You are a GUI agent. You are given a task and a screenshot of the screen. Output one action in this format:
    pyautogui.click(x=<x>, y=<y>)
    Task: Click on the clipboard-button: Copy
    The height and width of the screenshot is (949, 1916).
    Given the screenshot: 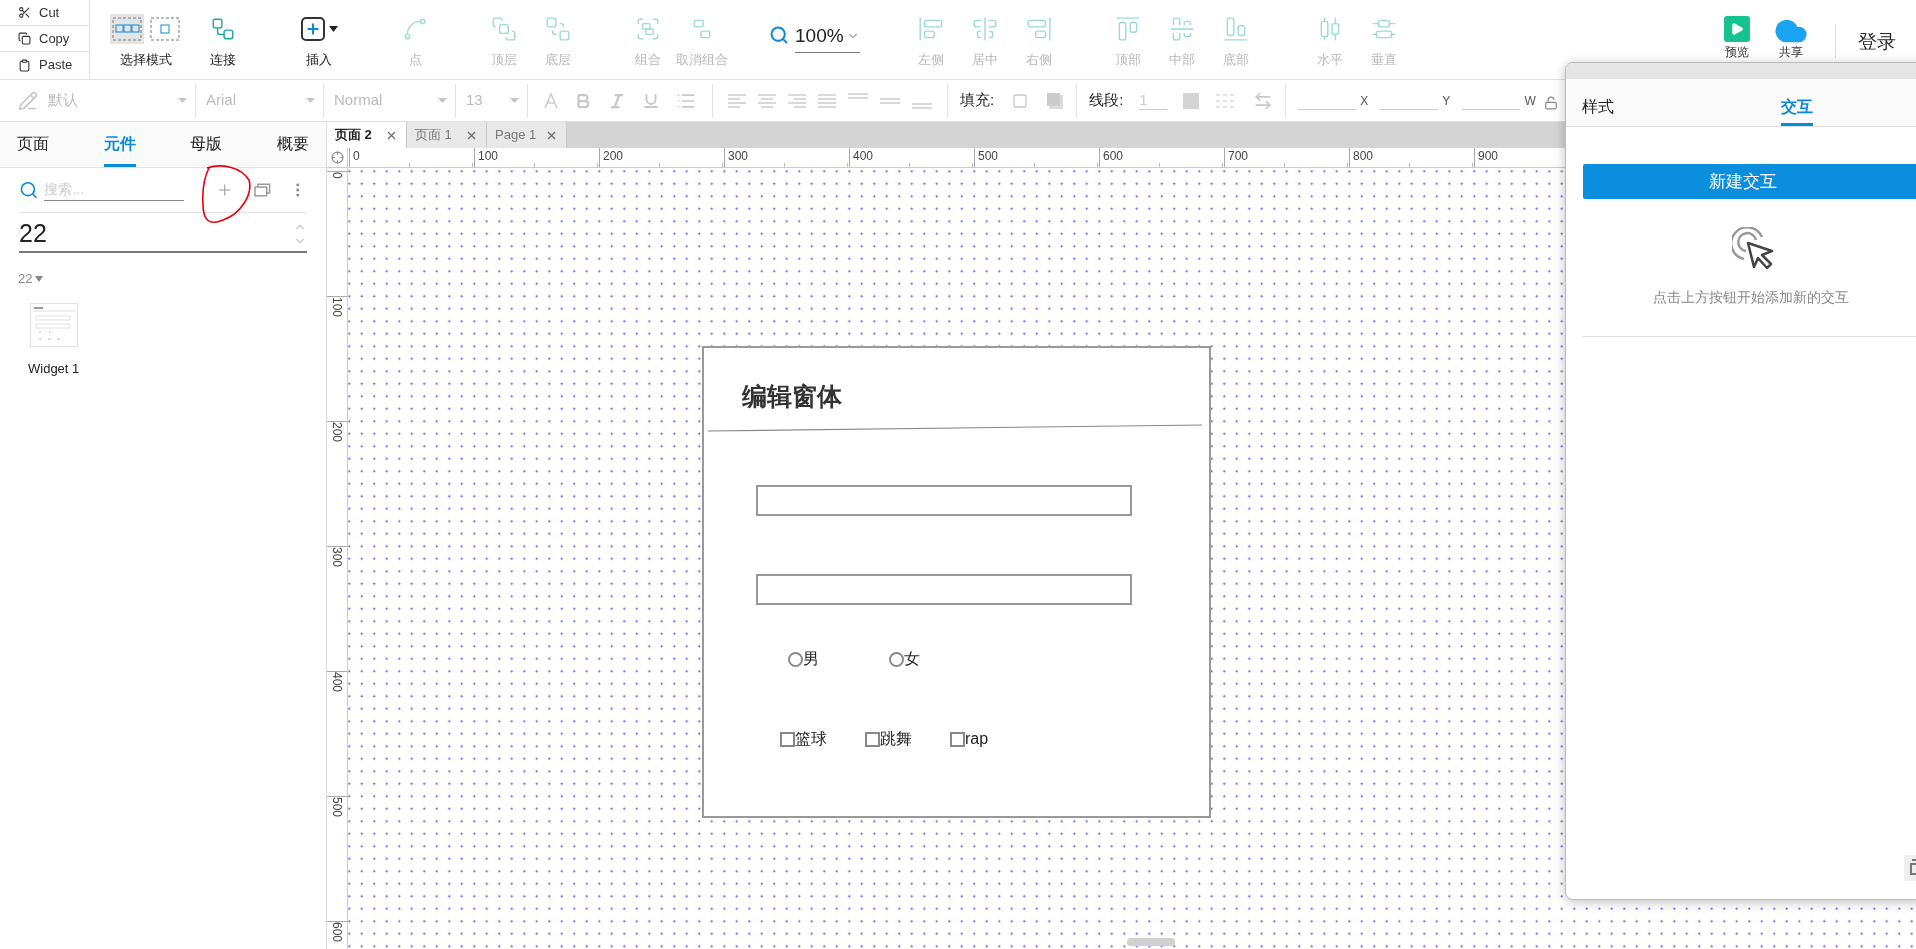 What is the action you would take?
    pyautogui.click(x=44, y=39)
    